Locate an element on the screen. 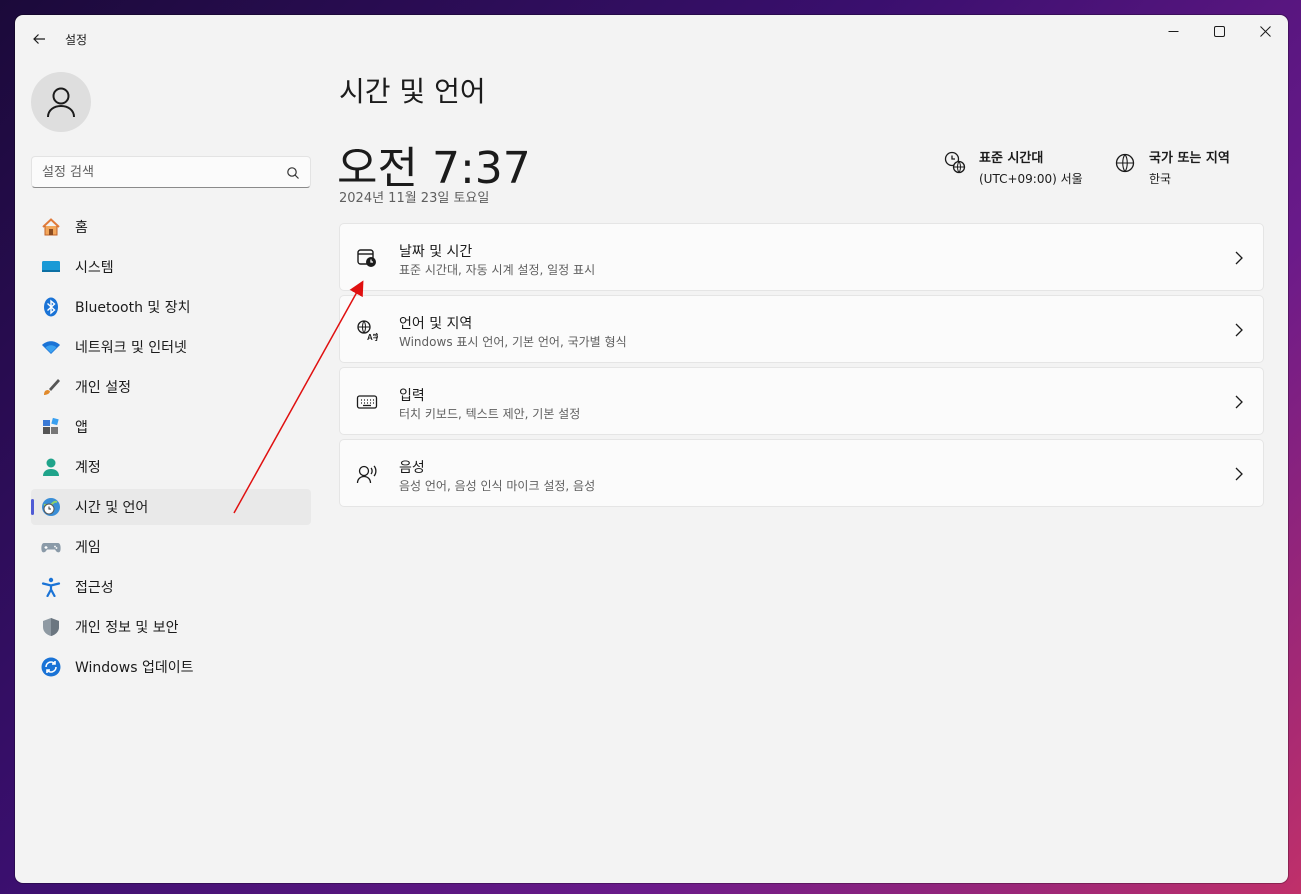 Image resolution: width=1301 pixels, height=894 pixels. sidebar-item-system: 시스템 is located at coordinates (171, 267).